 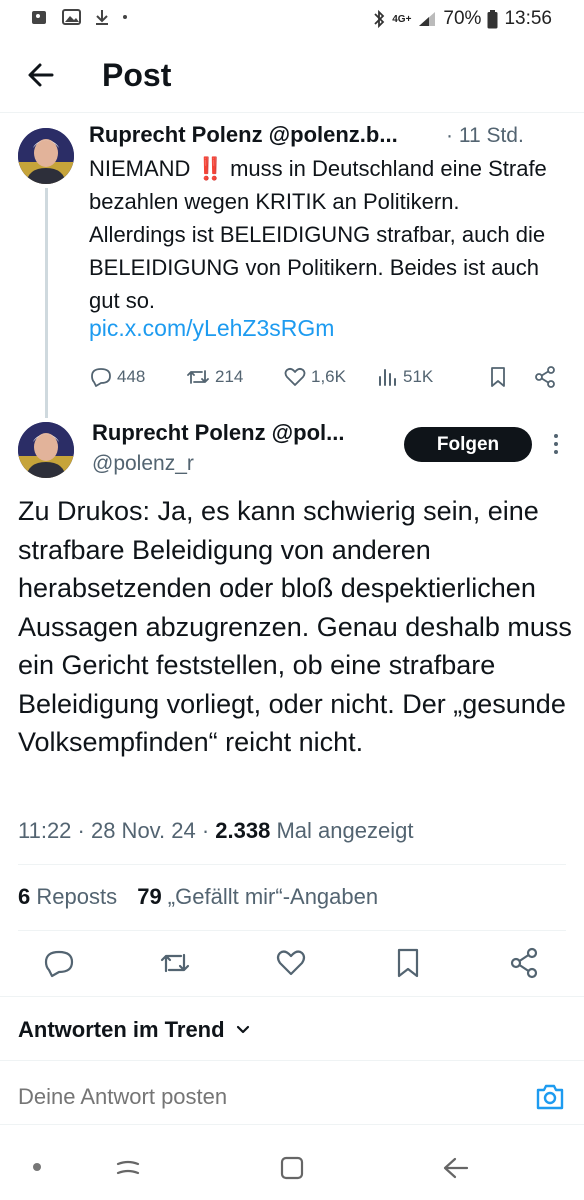 What do you see at coordinates (292, 996) in the screenshot?
I see `actions-divider` at bounding box center [292, 996].